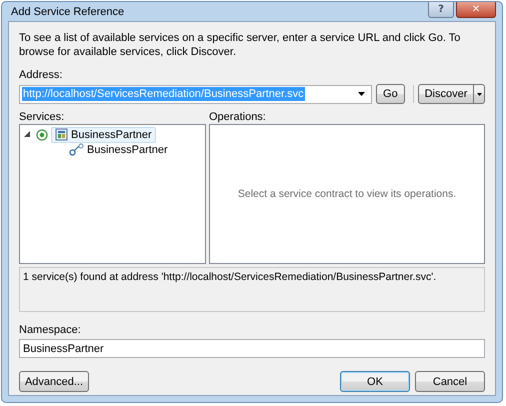  Describe the element at coordinates (42, 134) in the screenshot. I see `status-circle-icon` at that location.